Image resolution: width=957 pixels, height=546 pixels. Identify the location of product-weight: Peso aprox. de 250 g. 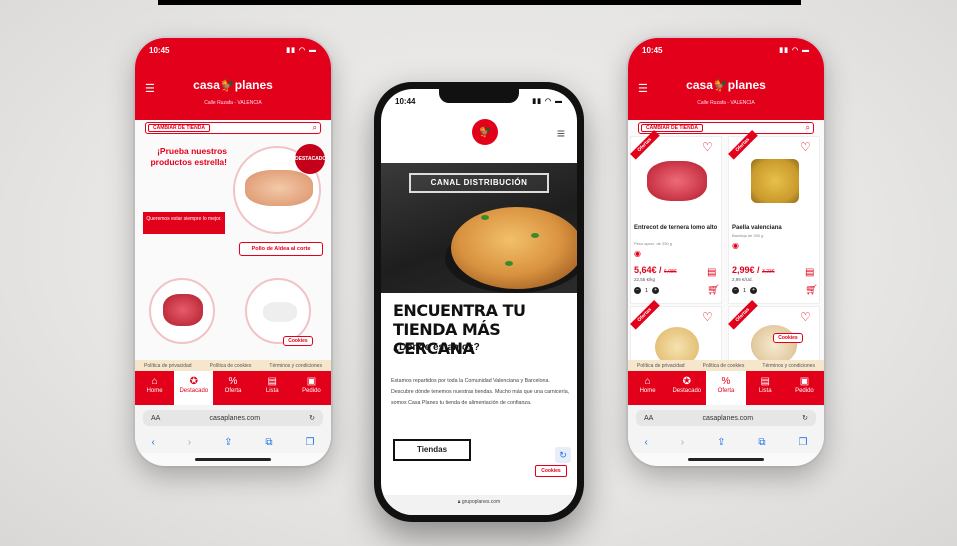
(653, 243).